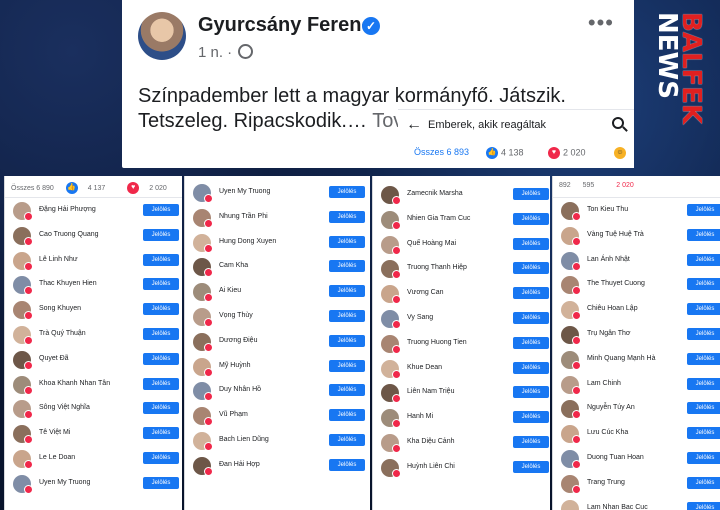 Image resolution: width=720 pixels, height=510 pixels. I want to click on list-item: Đặng Hải Phượng Jelölés, so click(93, 210).